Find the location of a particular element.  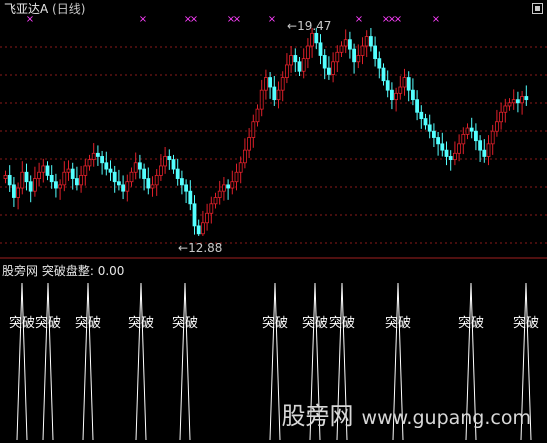

indicator-header: 股旁网 突破盘整: 0.00 is located at coordinates (63, 270).